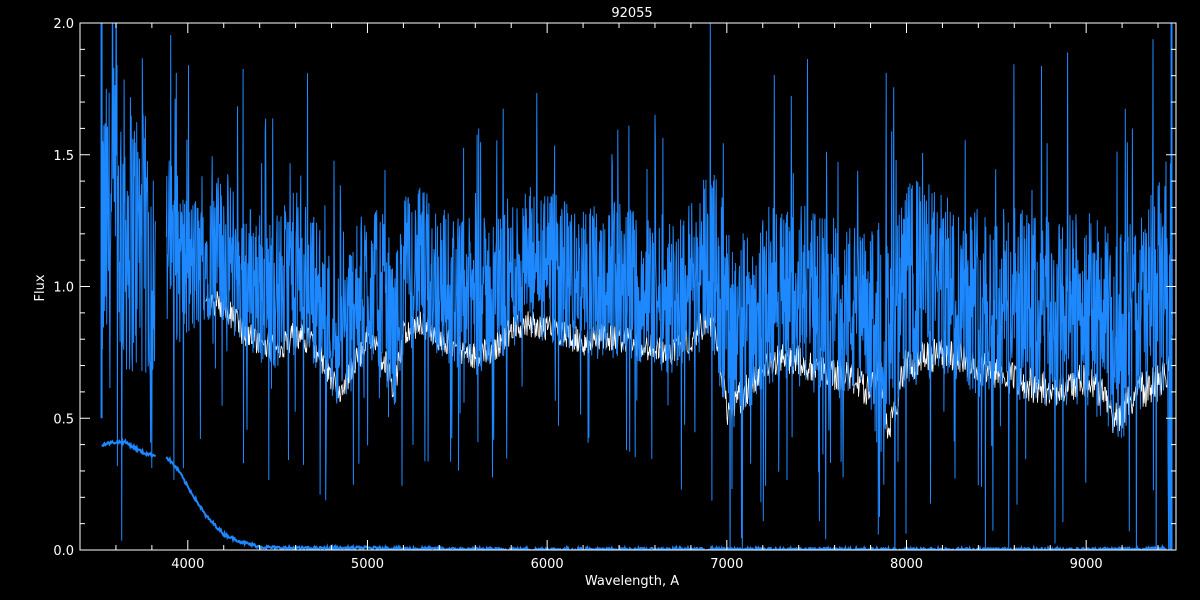 The height and width of the screenshot is (600, 1200). Describe the element at coordinates (40, 287) in the screenshot. I see `y-axis-label: Flux` at that location.